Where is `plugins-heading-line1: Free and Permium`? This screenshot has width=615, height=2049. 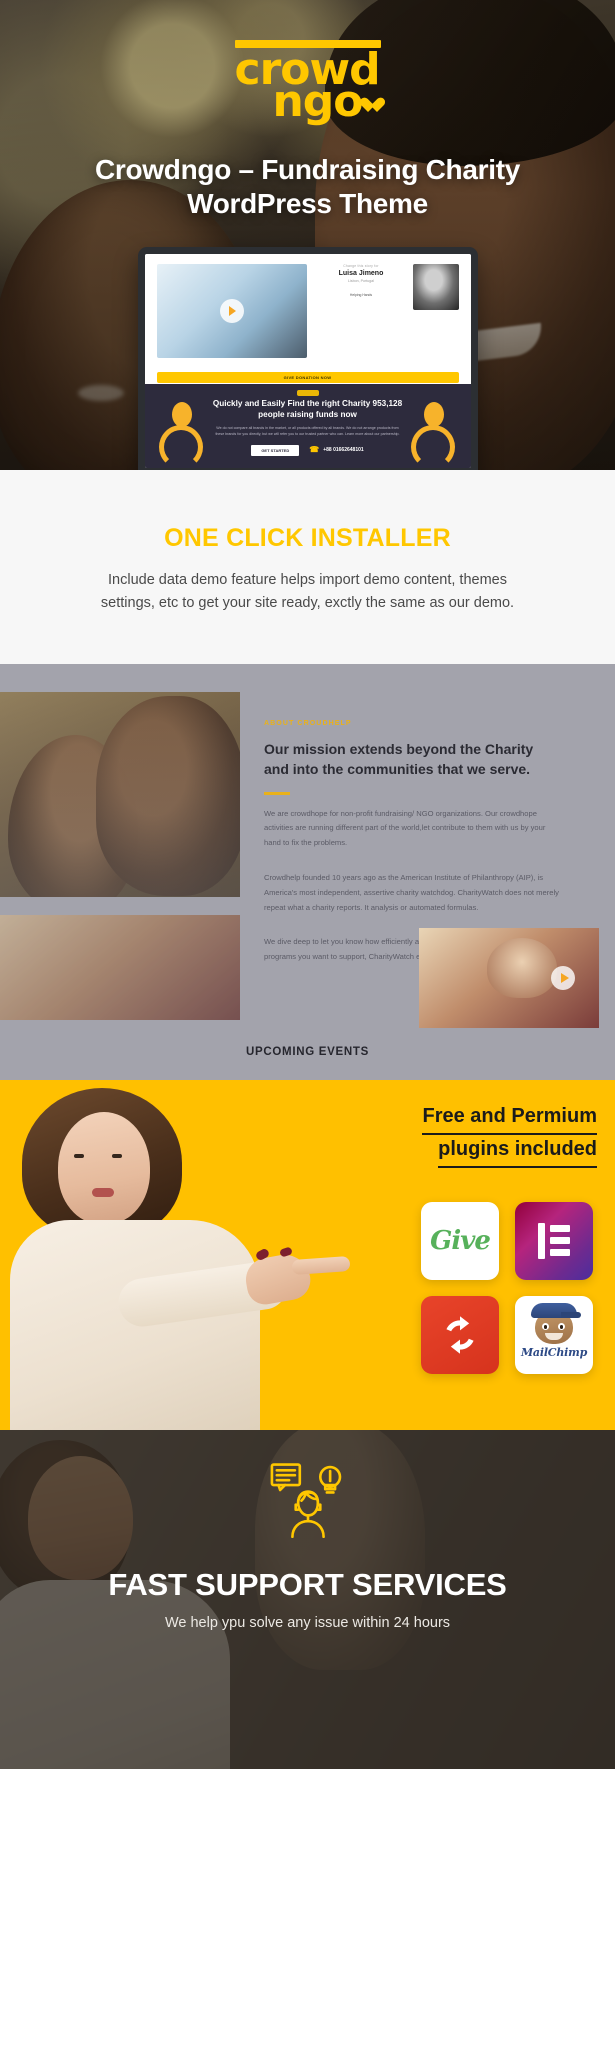
plugins-heading-line1: Free and Permium is located at coordinates (509, 1118).